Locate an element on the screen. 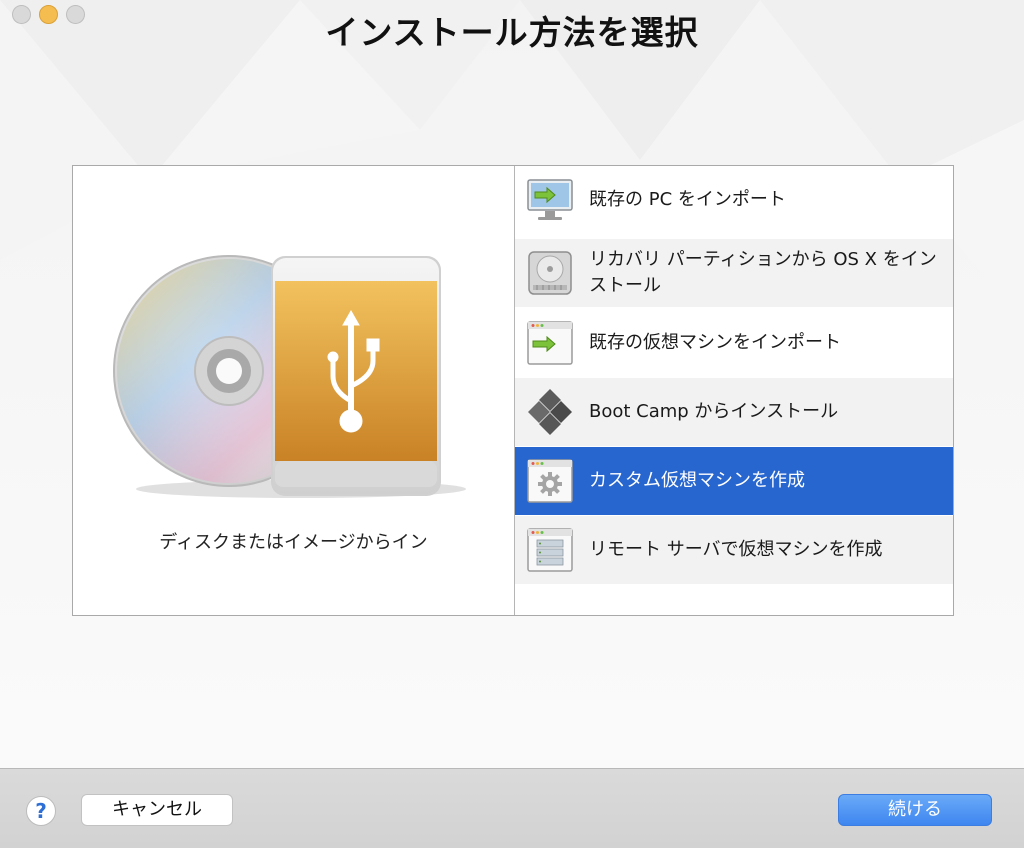 The image size is (1024, 848). bottom-toolbar: ? キャンセル 続ける is located at coordinates (512, 808).